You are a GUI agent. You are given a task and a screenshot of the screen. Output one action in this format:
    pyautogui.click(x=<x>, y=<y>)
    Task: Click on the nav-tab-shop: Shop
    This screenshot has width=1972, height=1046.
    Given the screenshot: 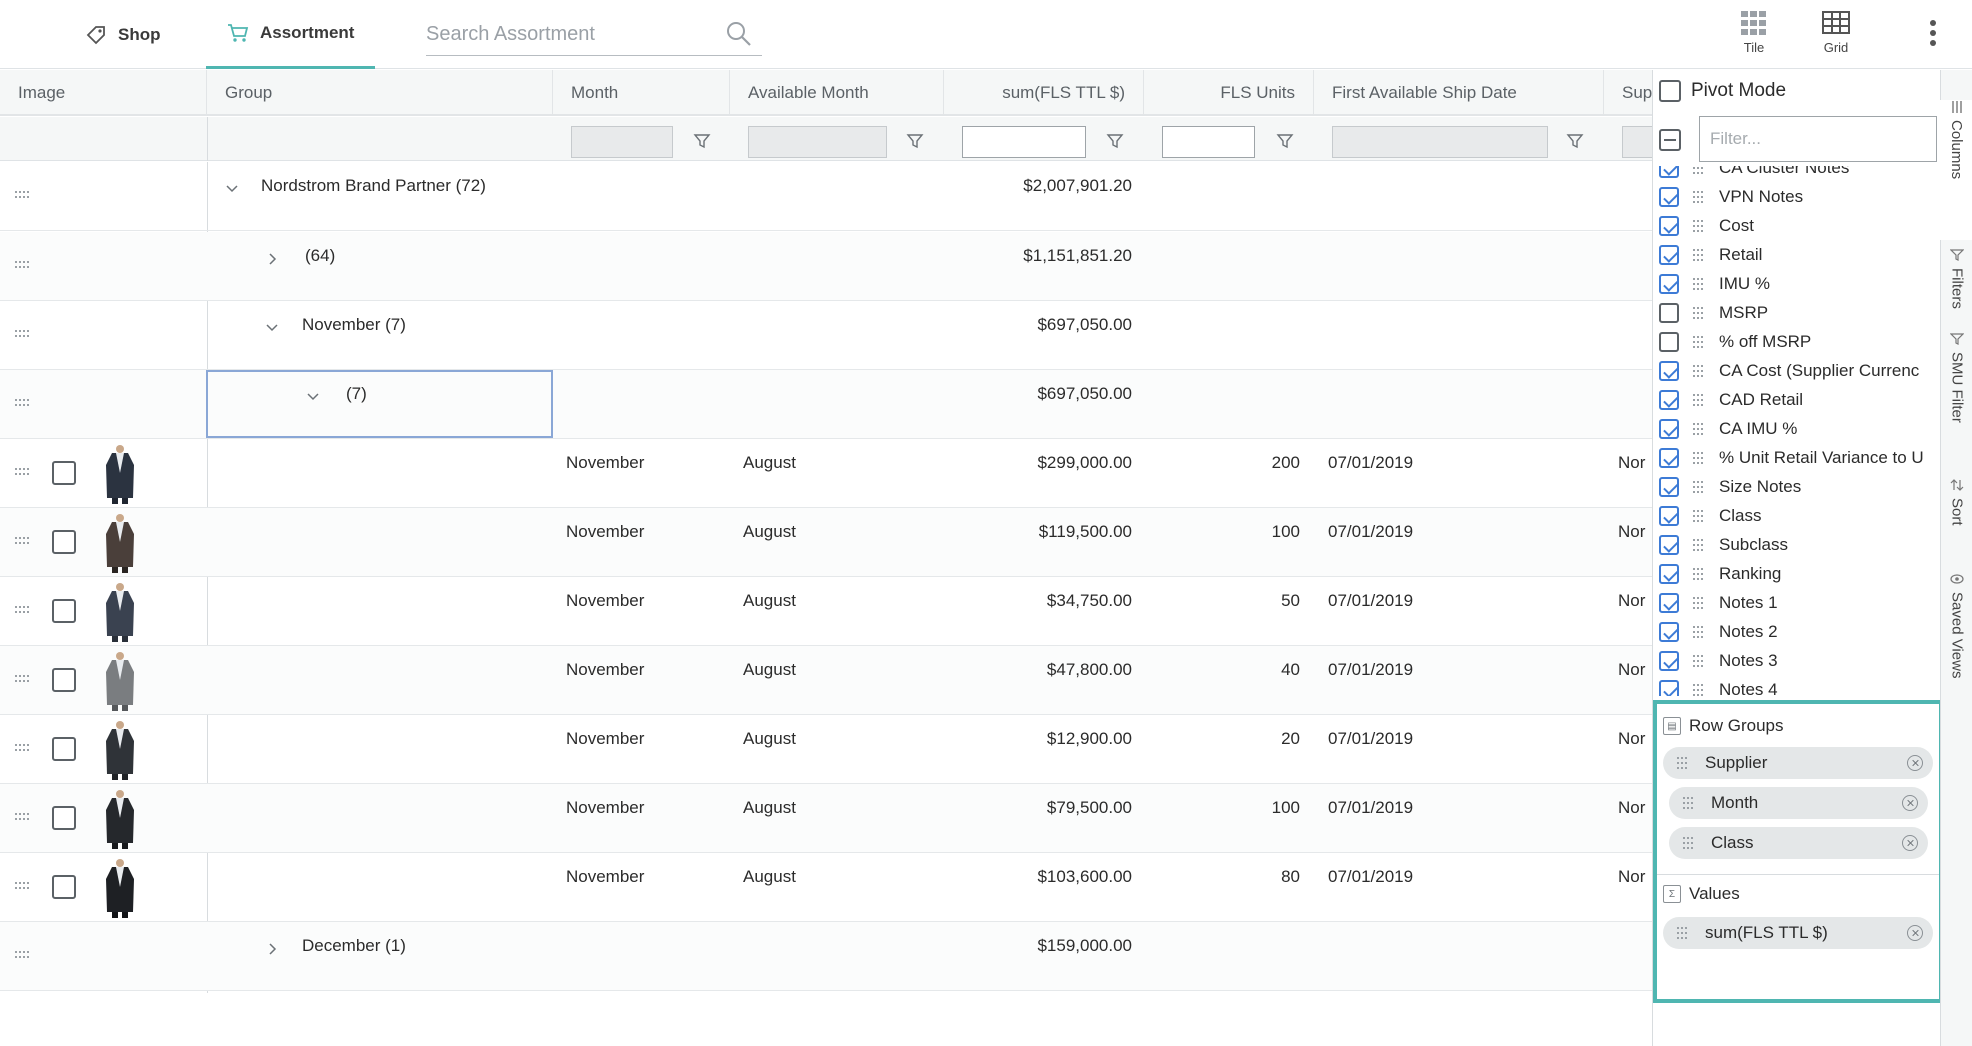 What is the action you would take?
    pyautogui.click(x=122, y=34)
    